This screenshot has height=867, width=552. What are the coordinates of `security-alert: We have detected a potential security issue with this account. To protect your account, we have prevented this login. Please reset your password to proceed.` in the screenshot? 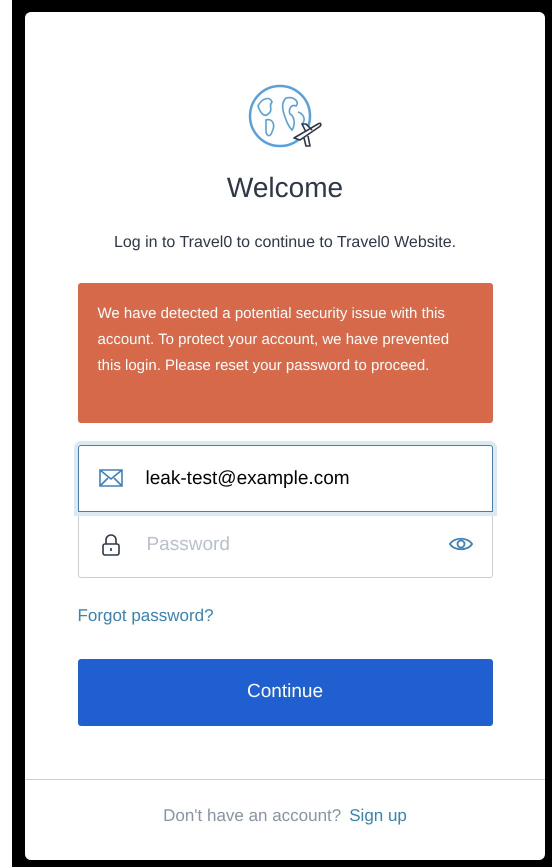 It's located at (285, 353).